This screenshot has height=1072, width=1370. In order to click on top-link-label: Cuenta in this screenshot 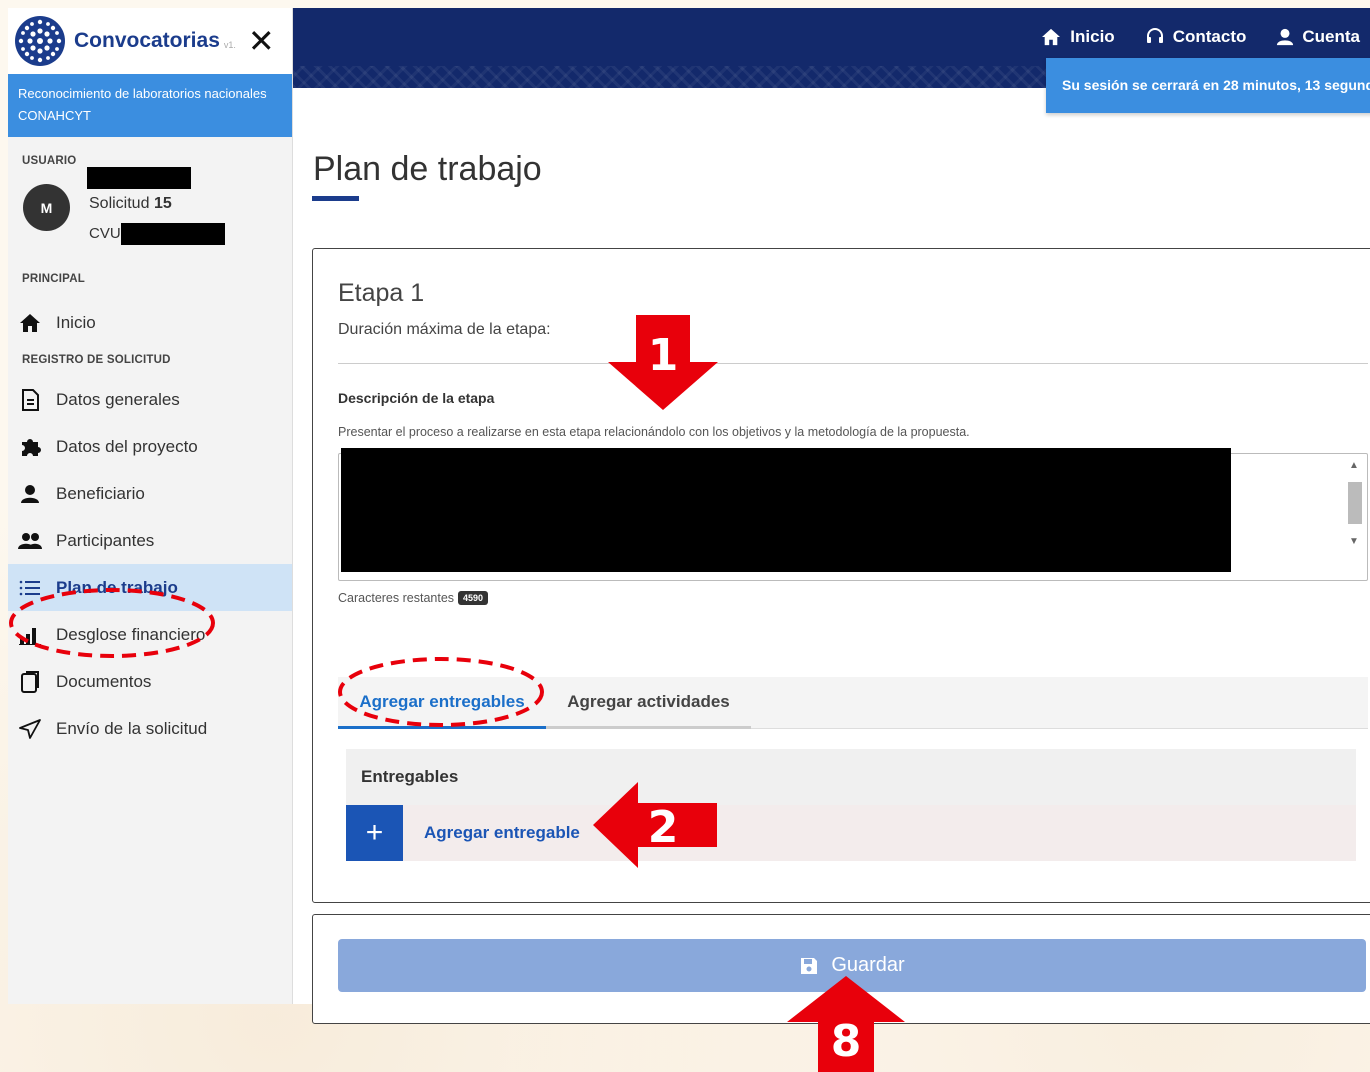, I will do `click(1331, 36)`.